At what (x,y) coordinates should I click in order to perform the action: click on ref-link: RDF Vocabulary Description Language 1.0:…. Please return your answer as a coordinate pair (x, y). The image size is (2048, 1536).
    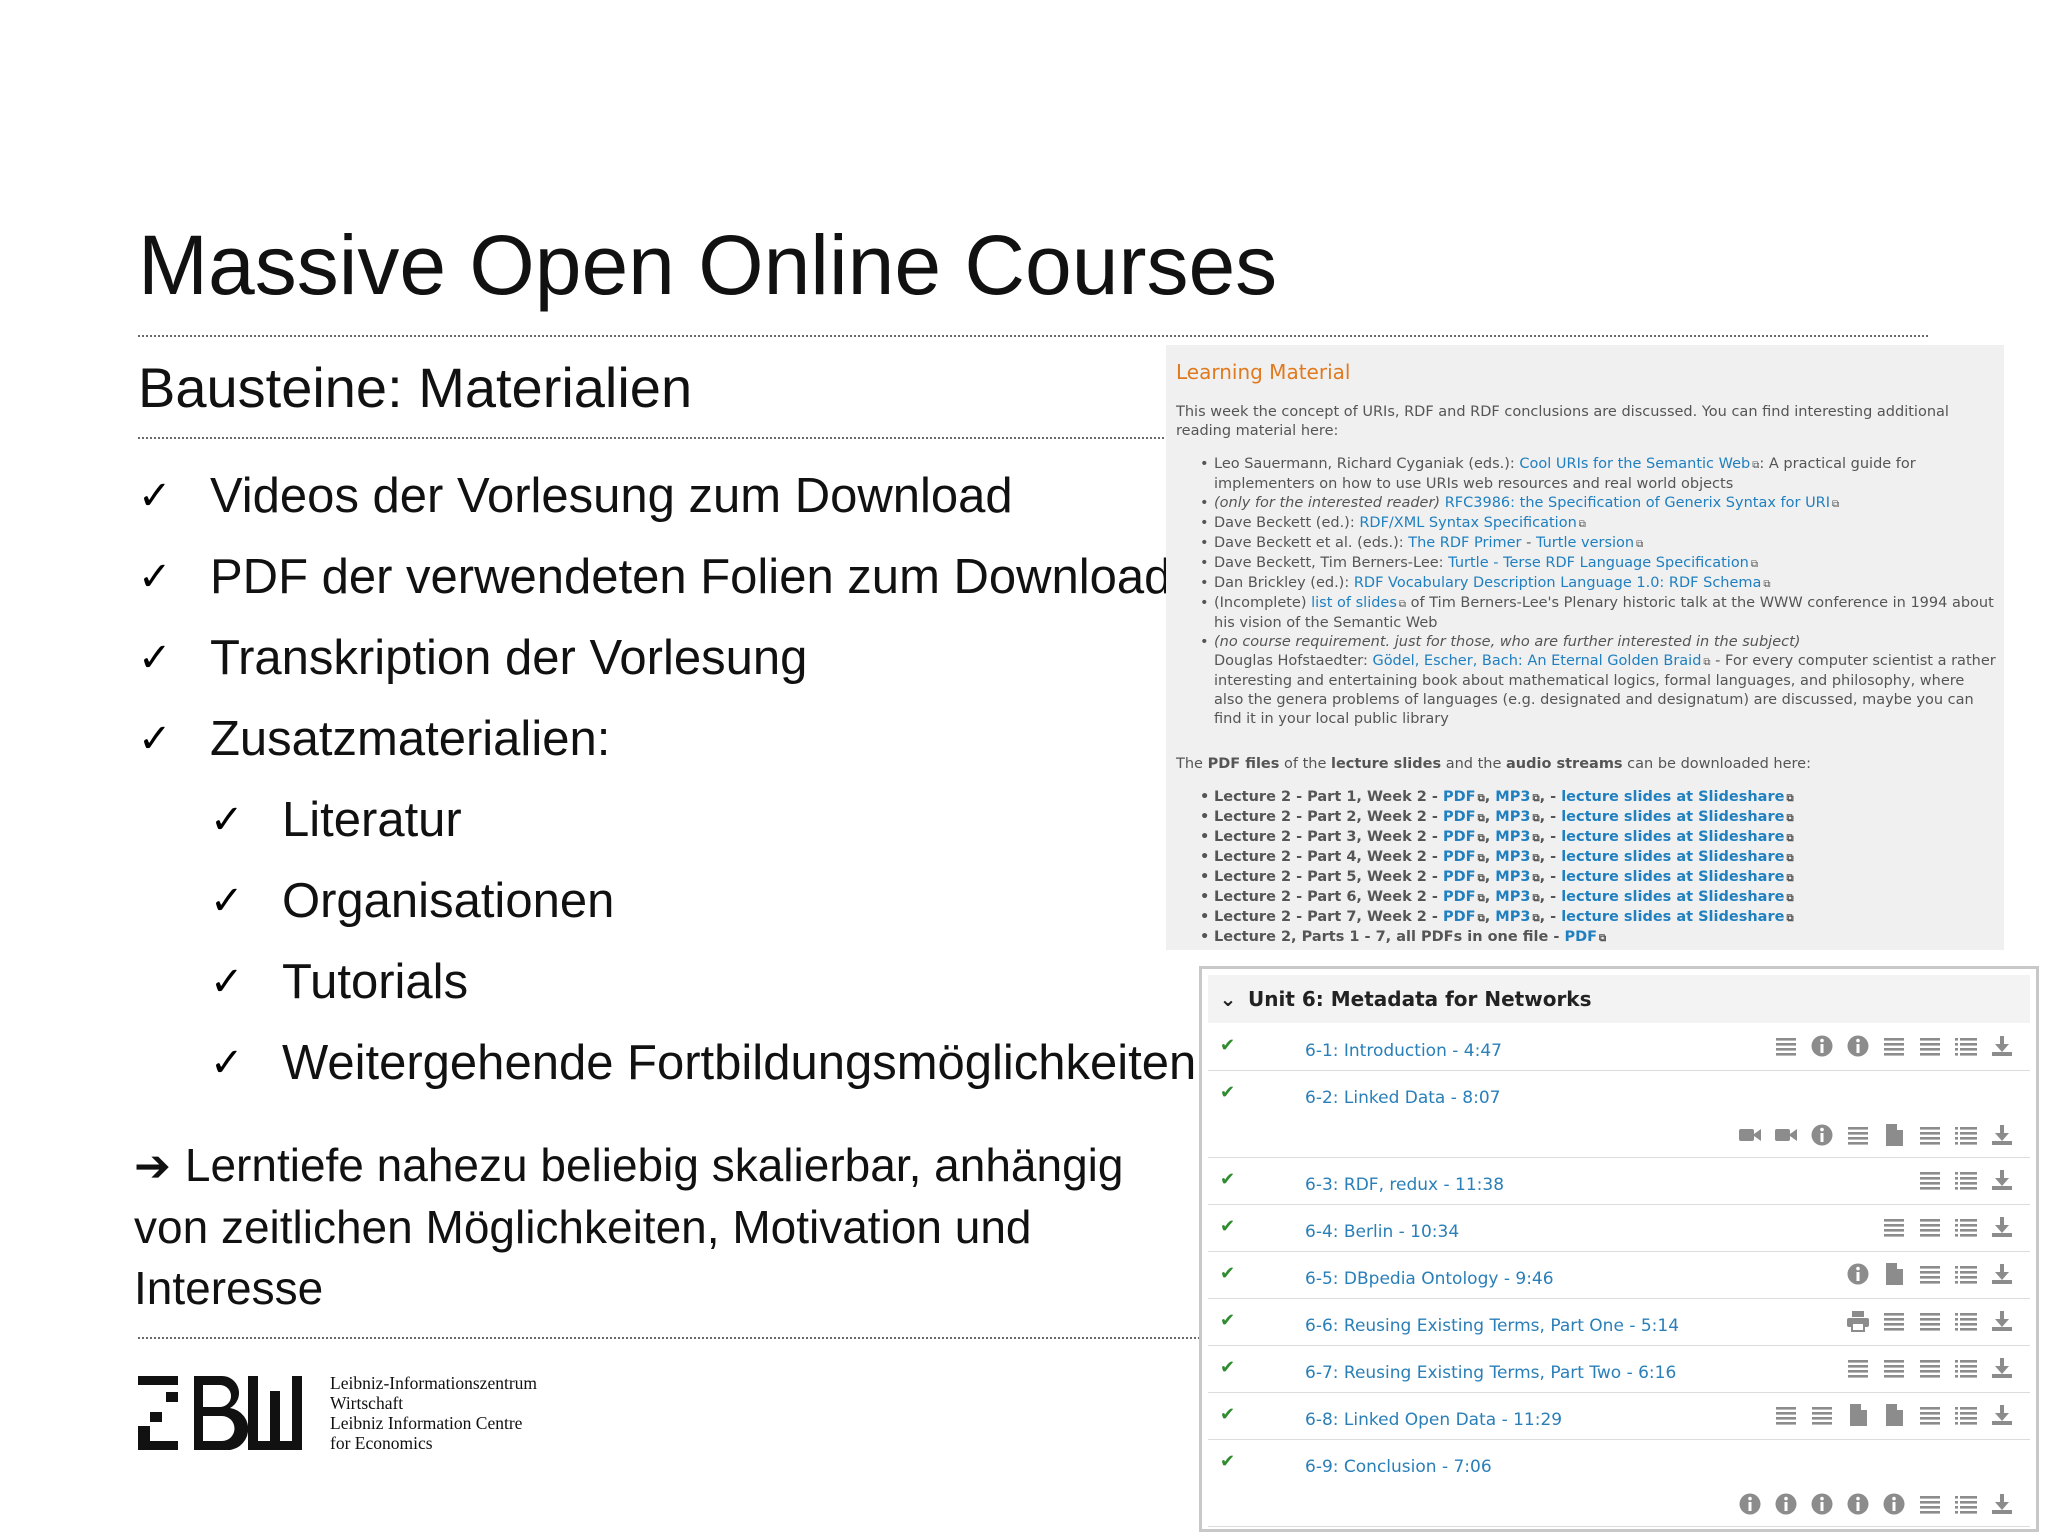
    Looking at the image, I should click on (1558, 583).